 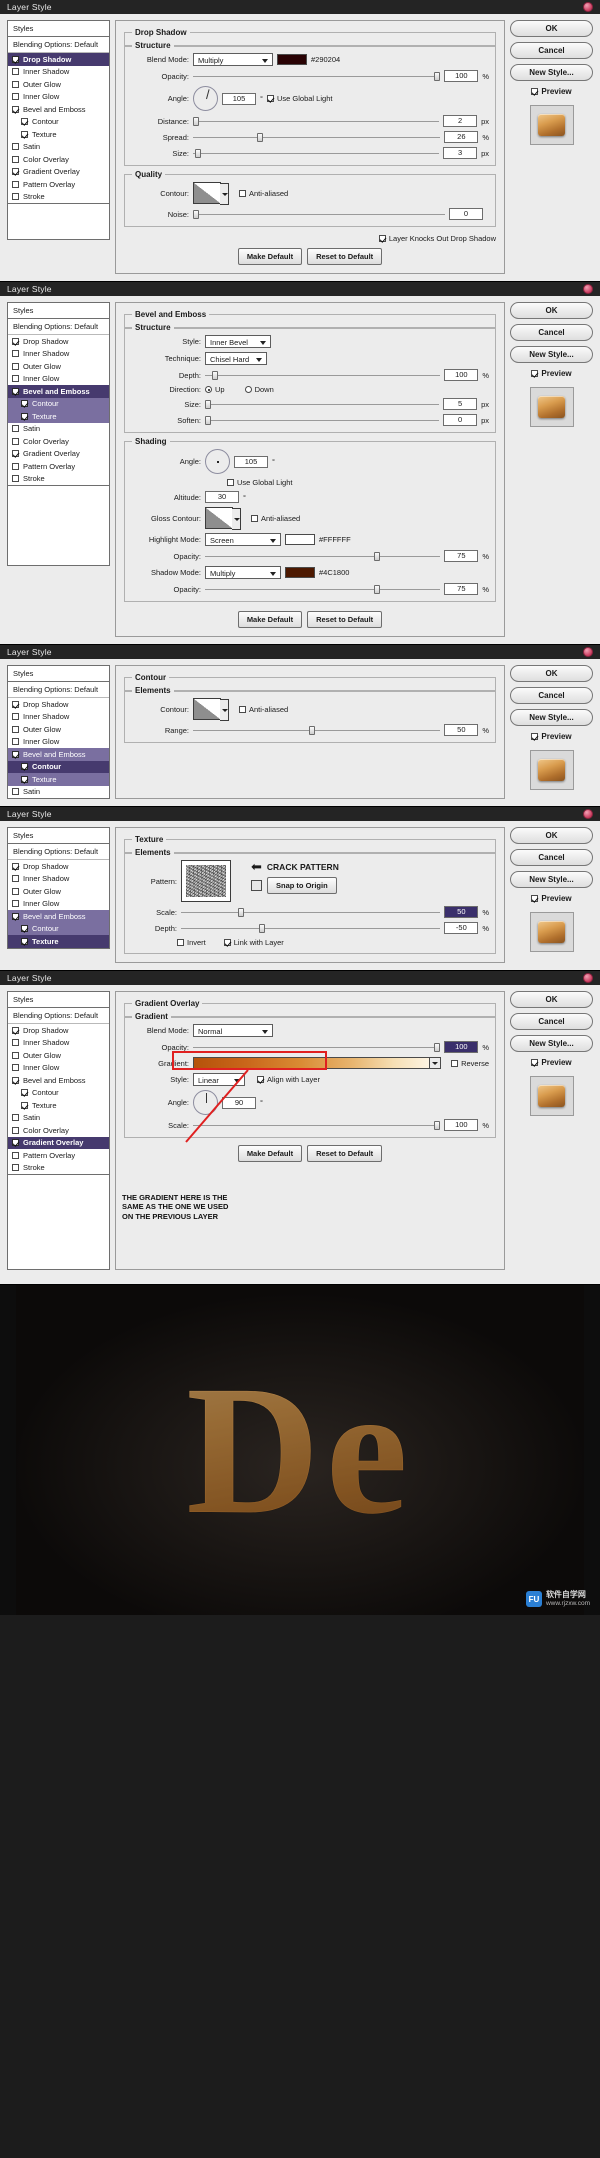 I want to click on direction-up-radio: Up, so click(x=215, y=389).